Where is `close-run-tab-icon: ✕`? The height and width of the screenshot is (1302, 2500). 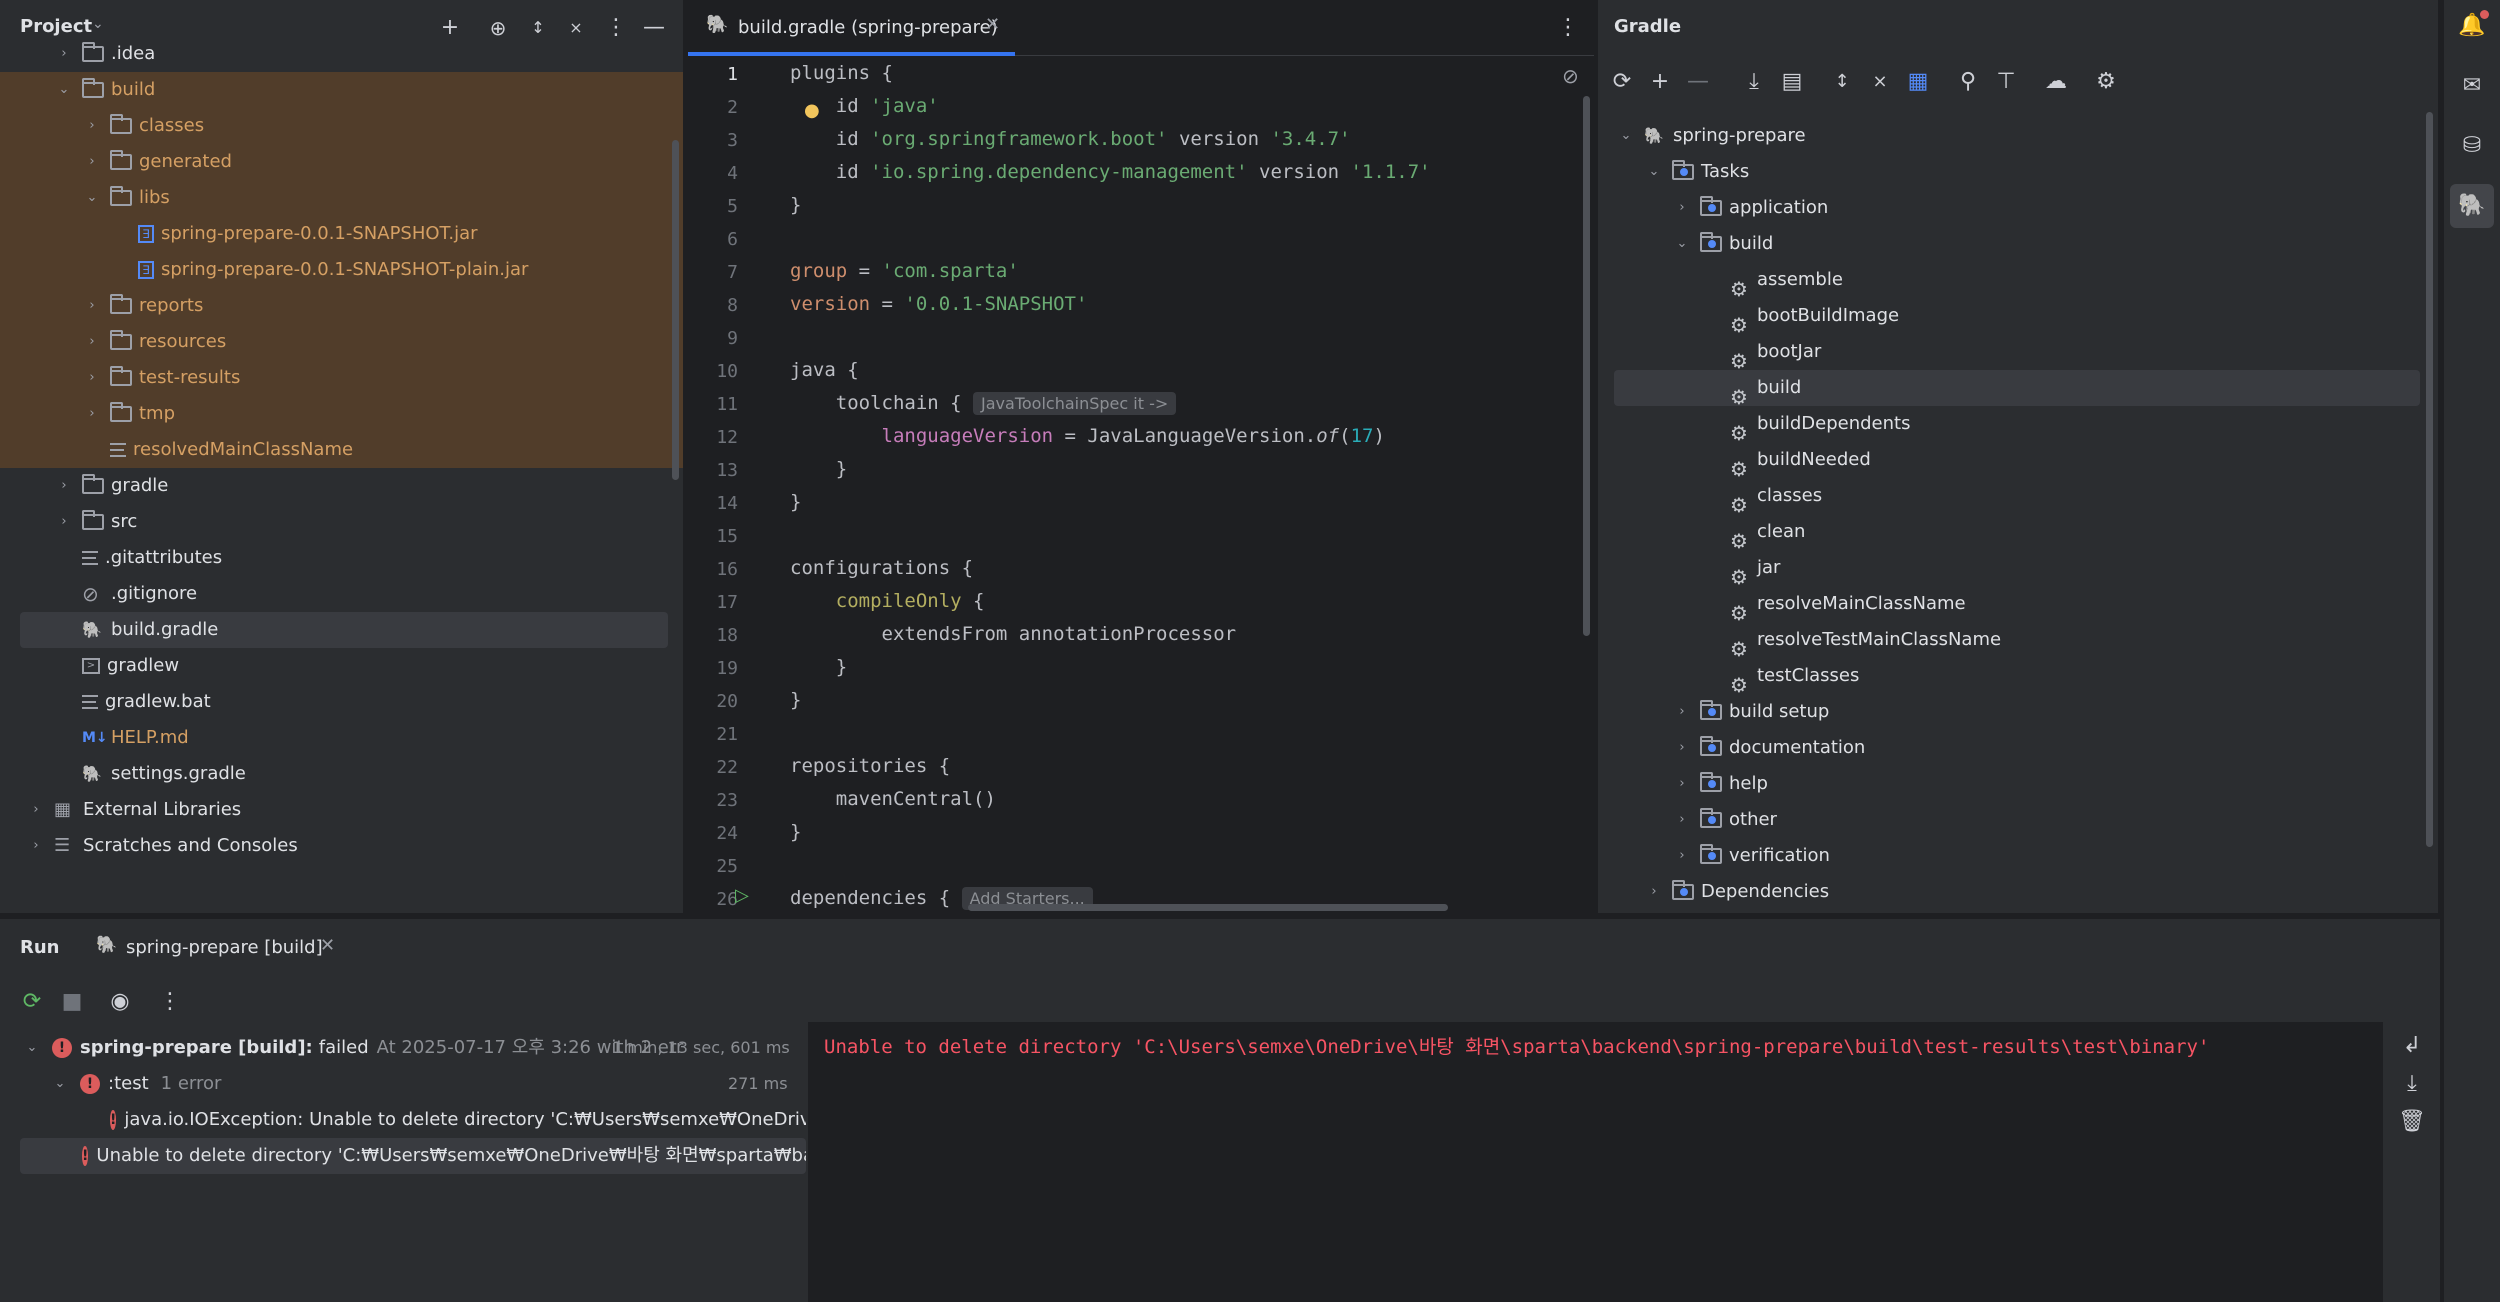
close-run-tab-icon: ✕ is located at coordinates (327, 945).